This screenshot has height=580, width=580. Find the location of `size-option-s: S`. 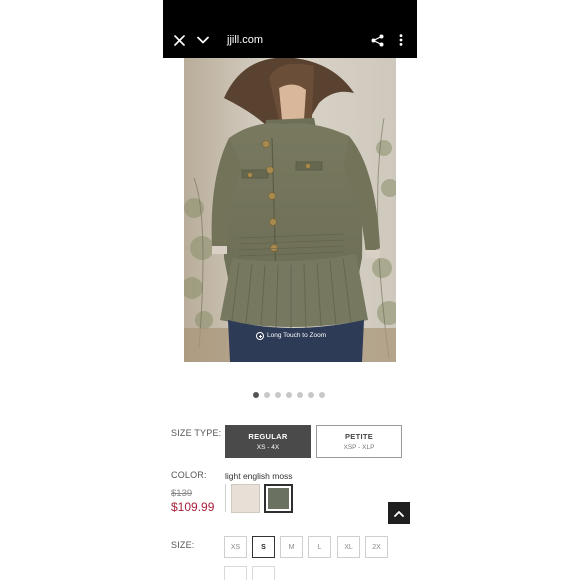

size-option-s: S is located at coordinates (263, 547).